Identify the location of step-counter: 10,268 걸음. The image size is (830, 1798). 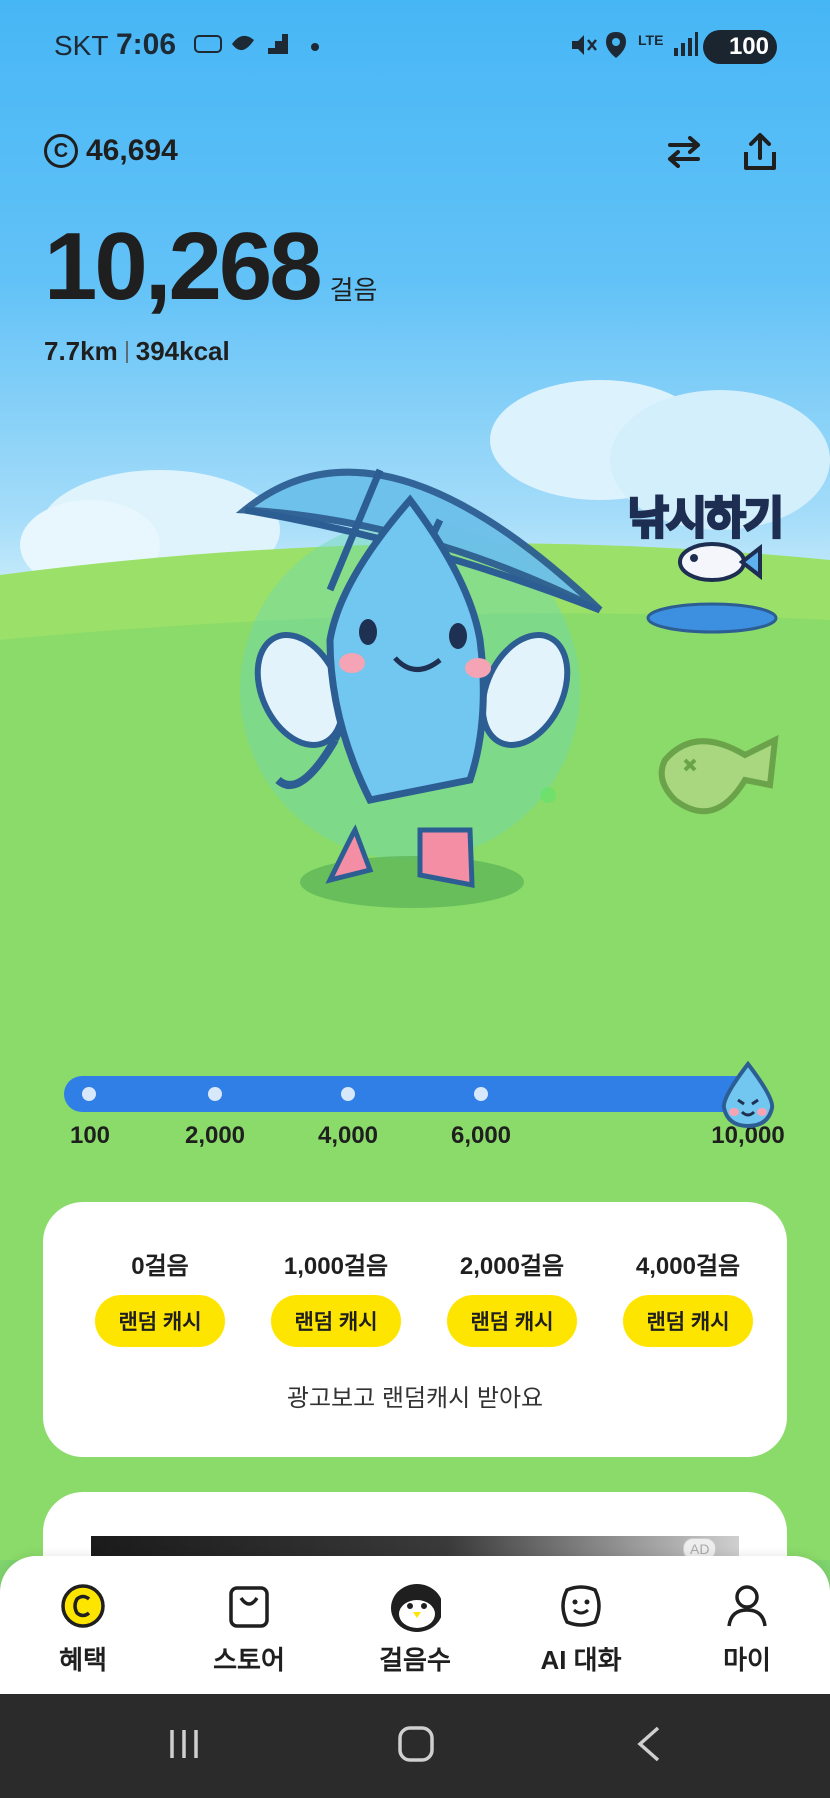
(210, 267).